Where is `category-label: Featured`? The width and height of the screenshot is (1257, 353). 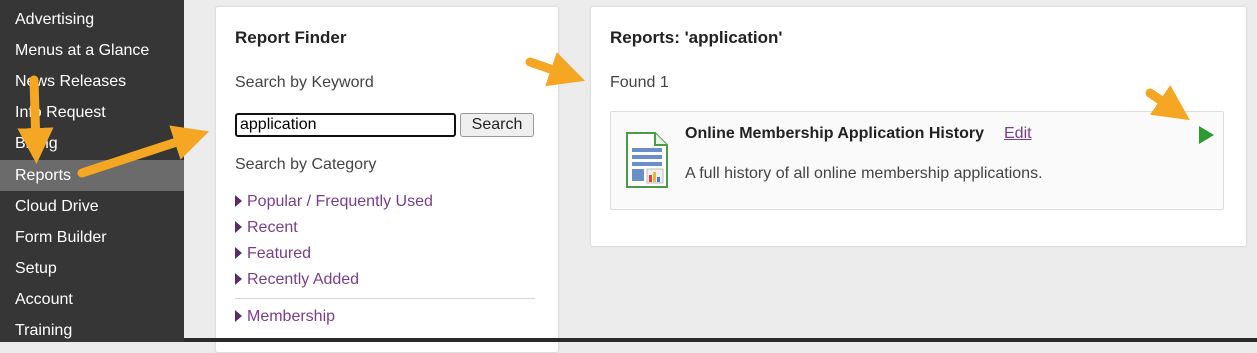 category-label: Featured is located at coordinates (279, 253).